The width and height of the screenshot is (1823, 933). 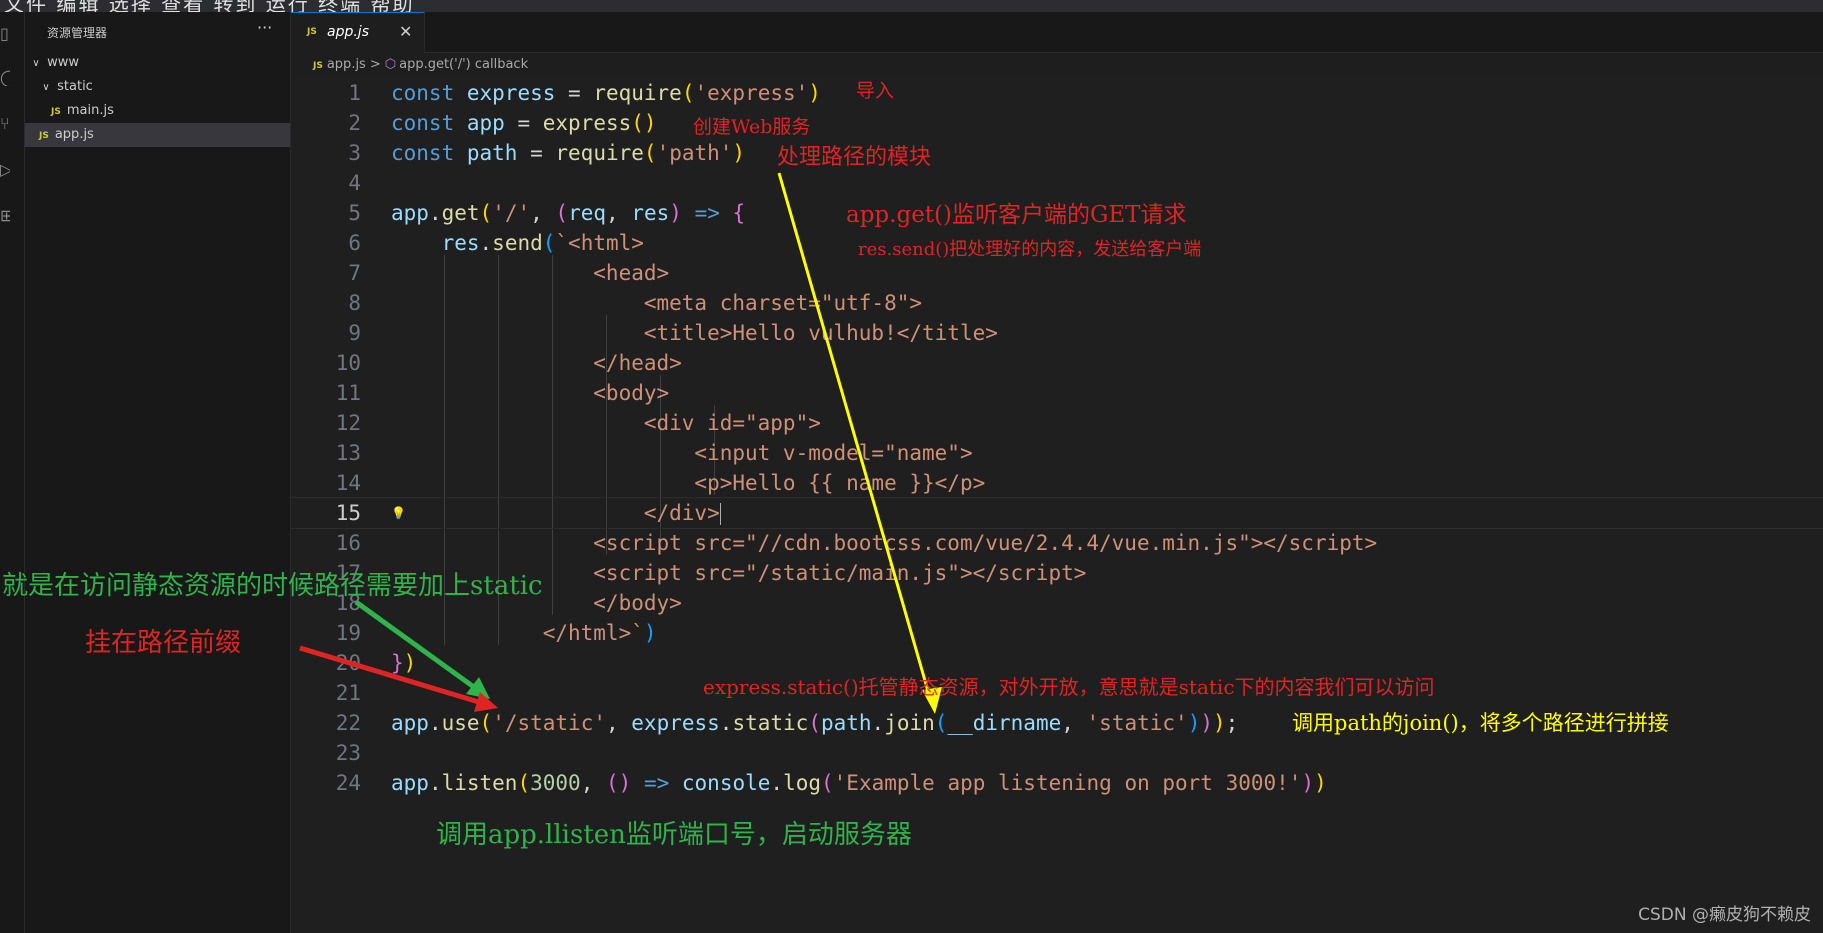 I want to click on code-line: 11 <body>, so click(x=1057, y=393).